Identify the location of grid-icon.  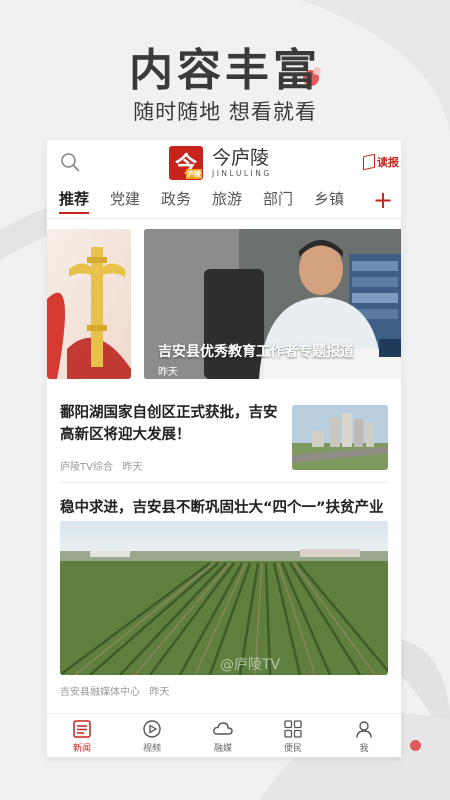
(293, 729).